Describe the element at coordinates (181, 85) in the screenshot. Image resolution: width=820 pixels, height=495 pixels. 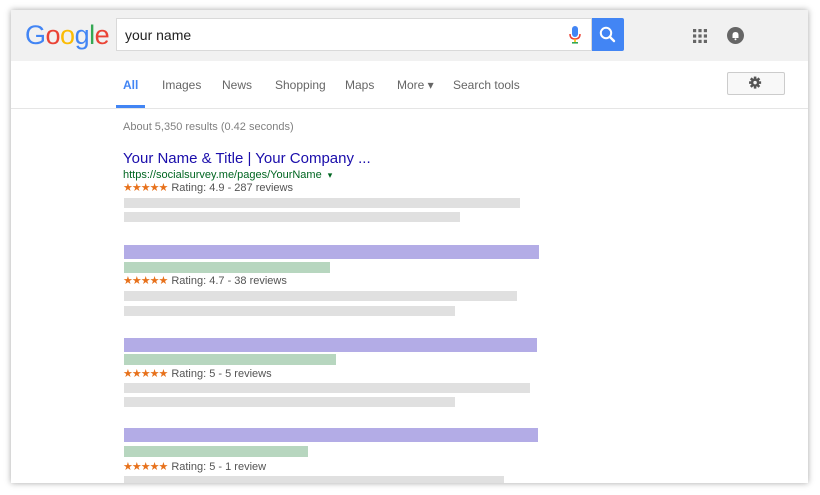
I see `tab-images: Images` at that location.